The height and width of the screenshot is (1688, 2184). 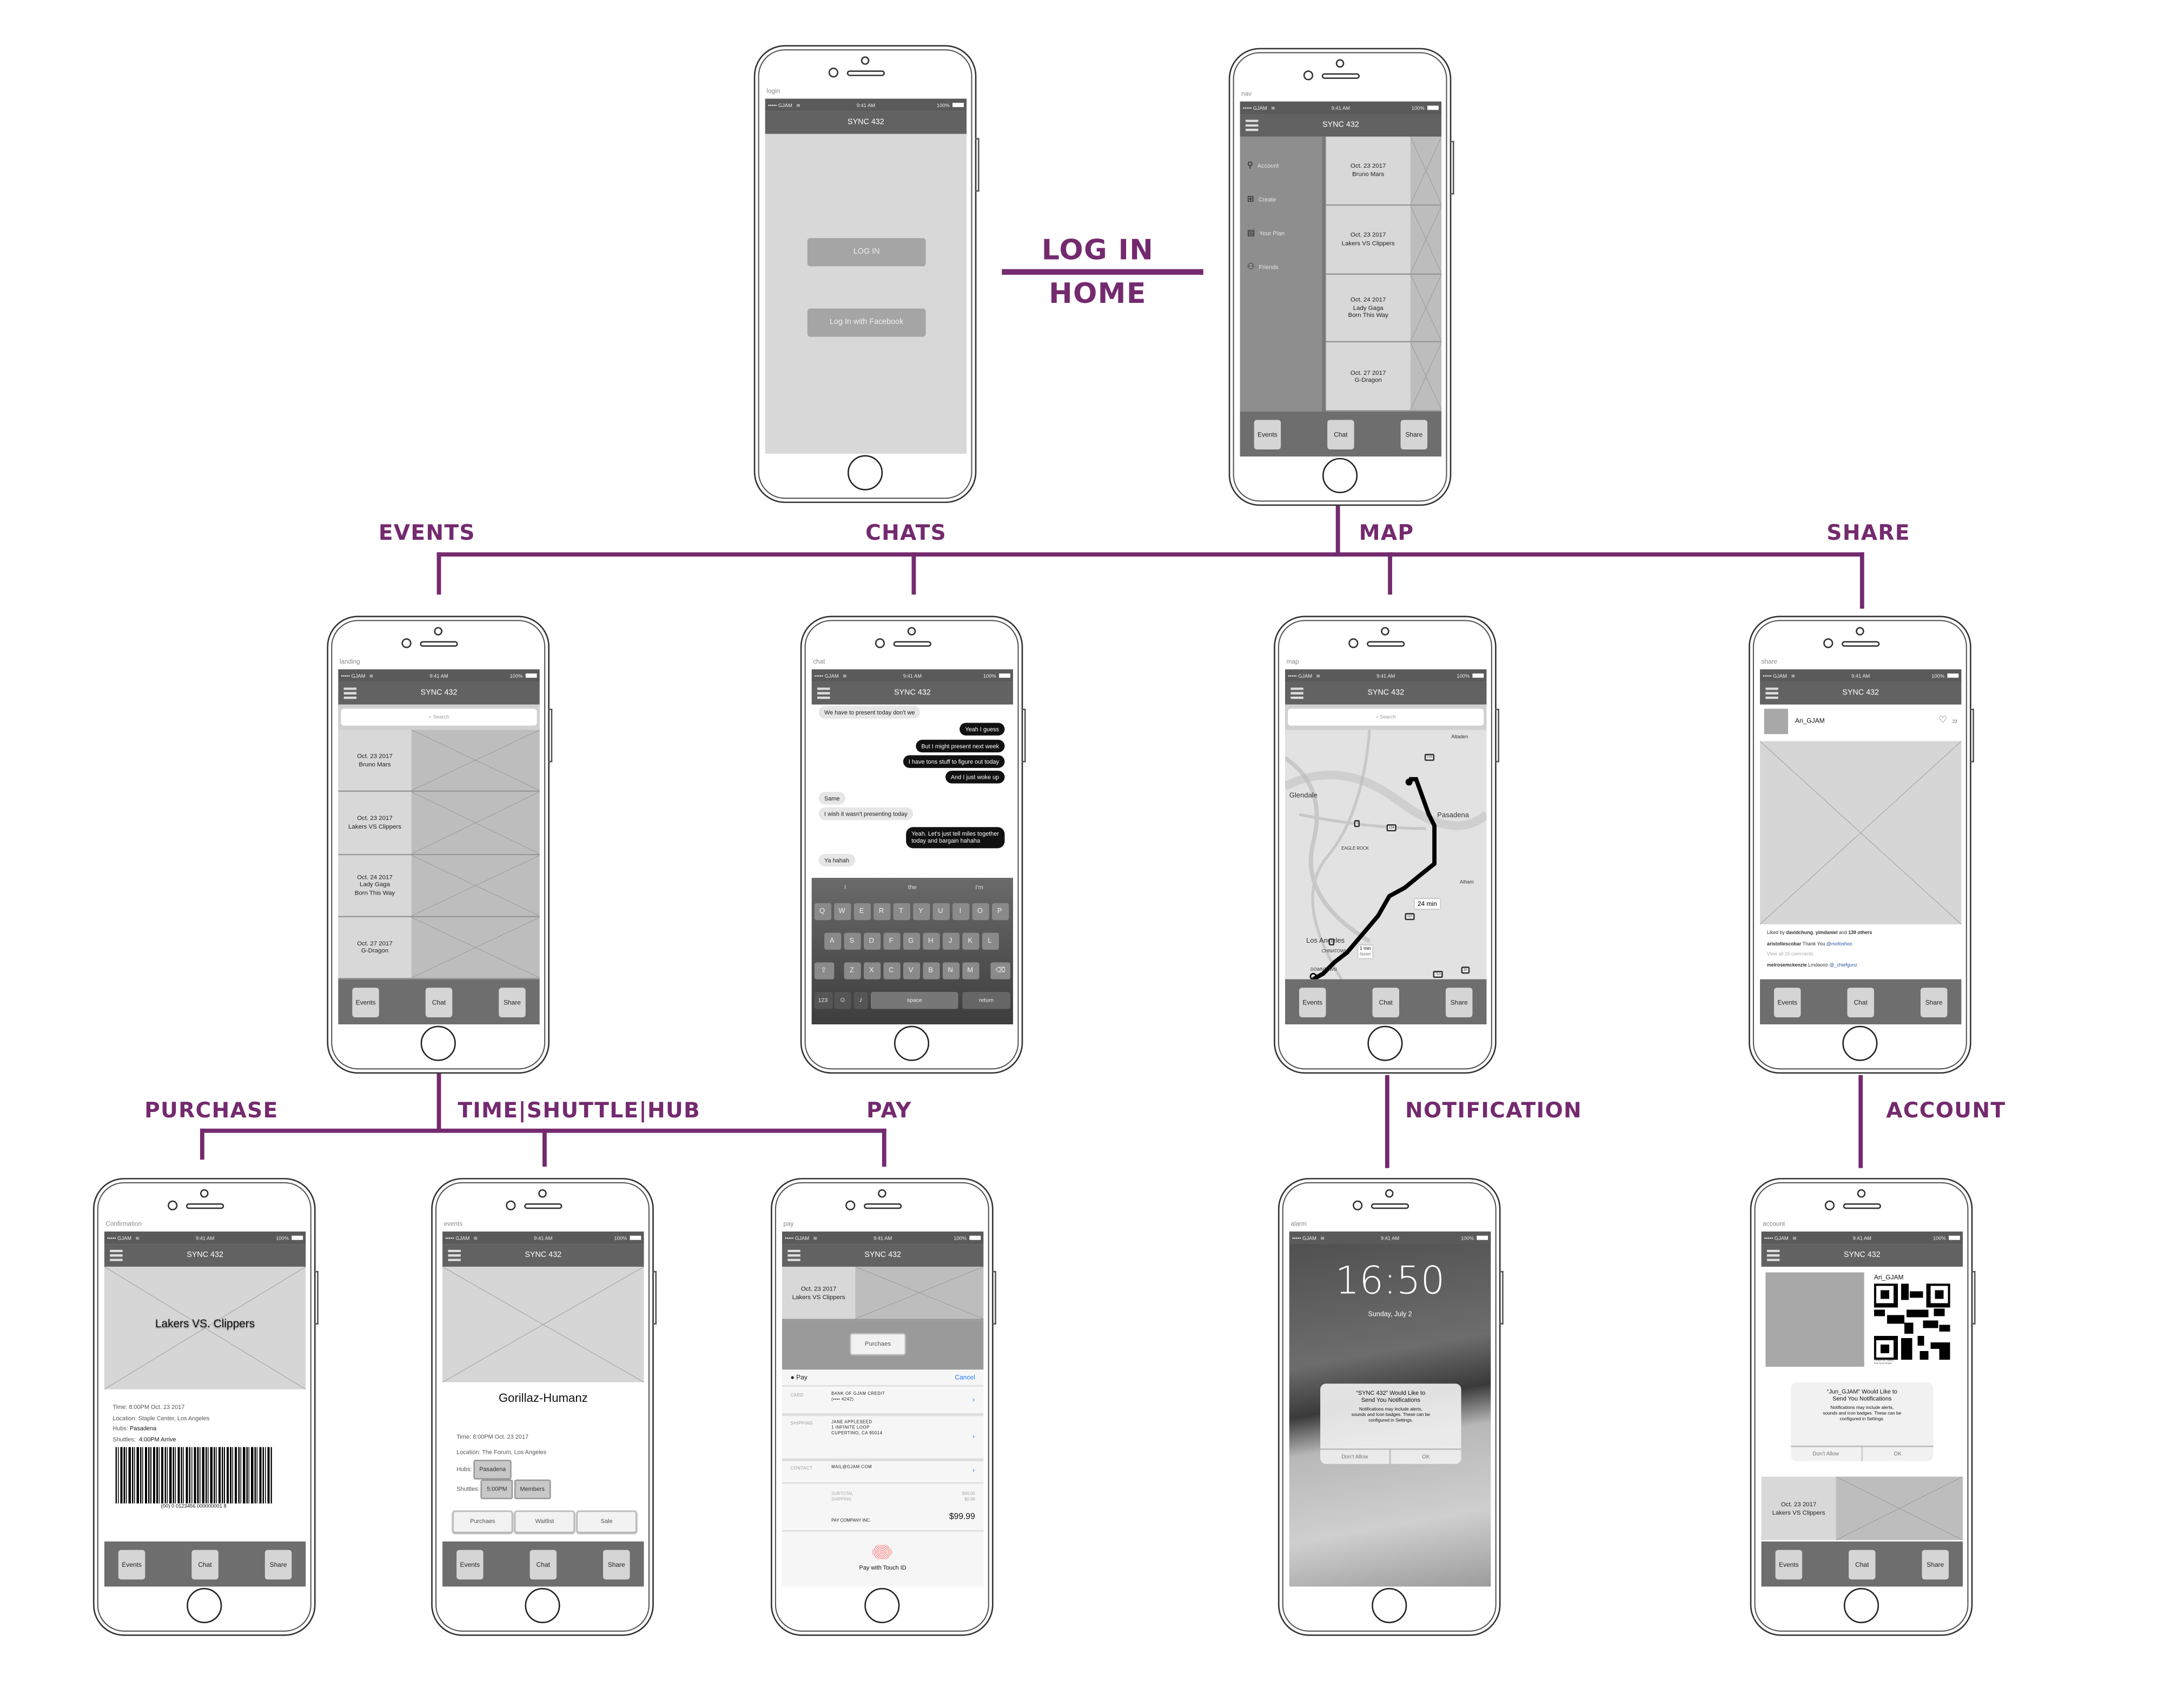 I want to click on key-t: T, so click(x=901, y=912).